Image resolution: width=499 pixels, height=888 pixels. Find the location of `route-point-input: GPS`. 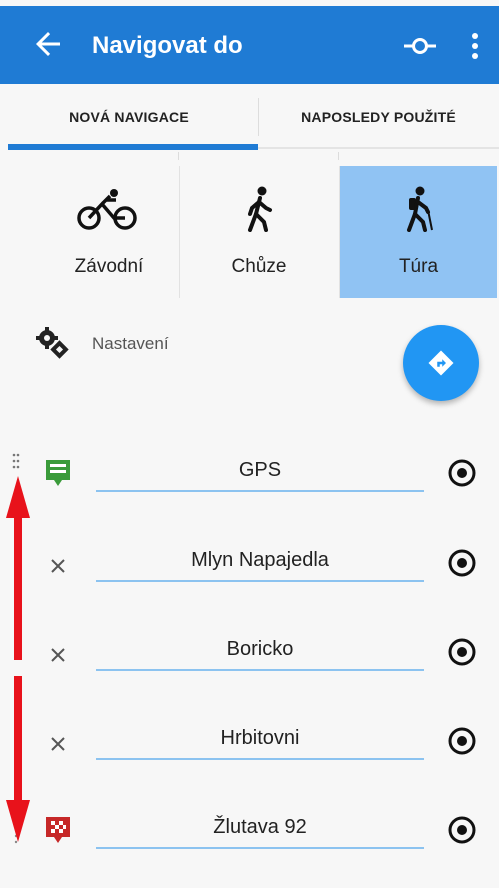

route-point-input: GPS is located at coordinates (260, 471).